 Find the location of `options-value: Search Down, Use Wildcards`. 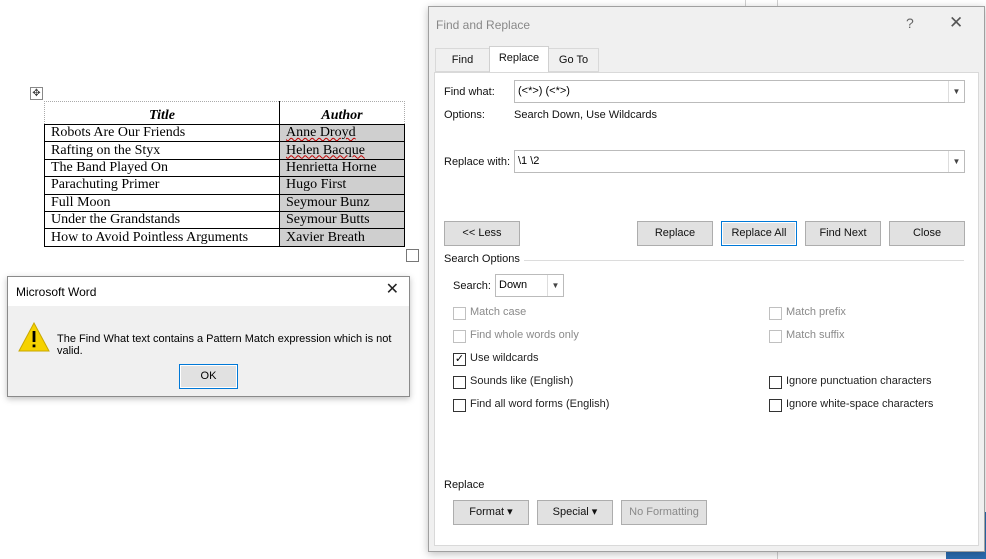

options-value: Search Down, Use Wildcards is located at coordinates (586, 115).